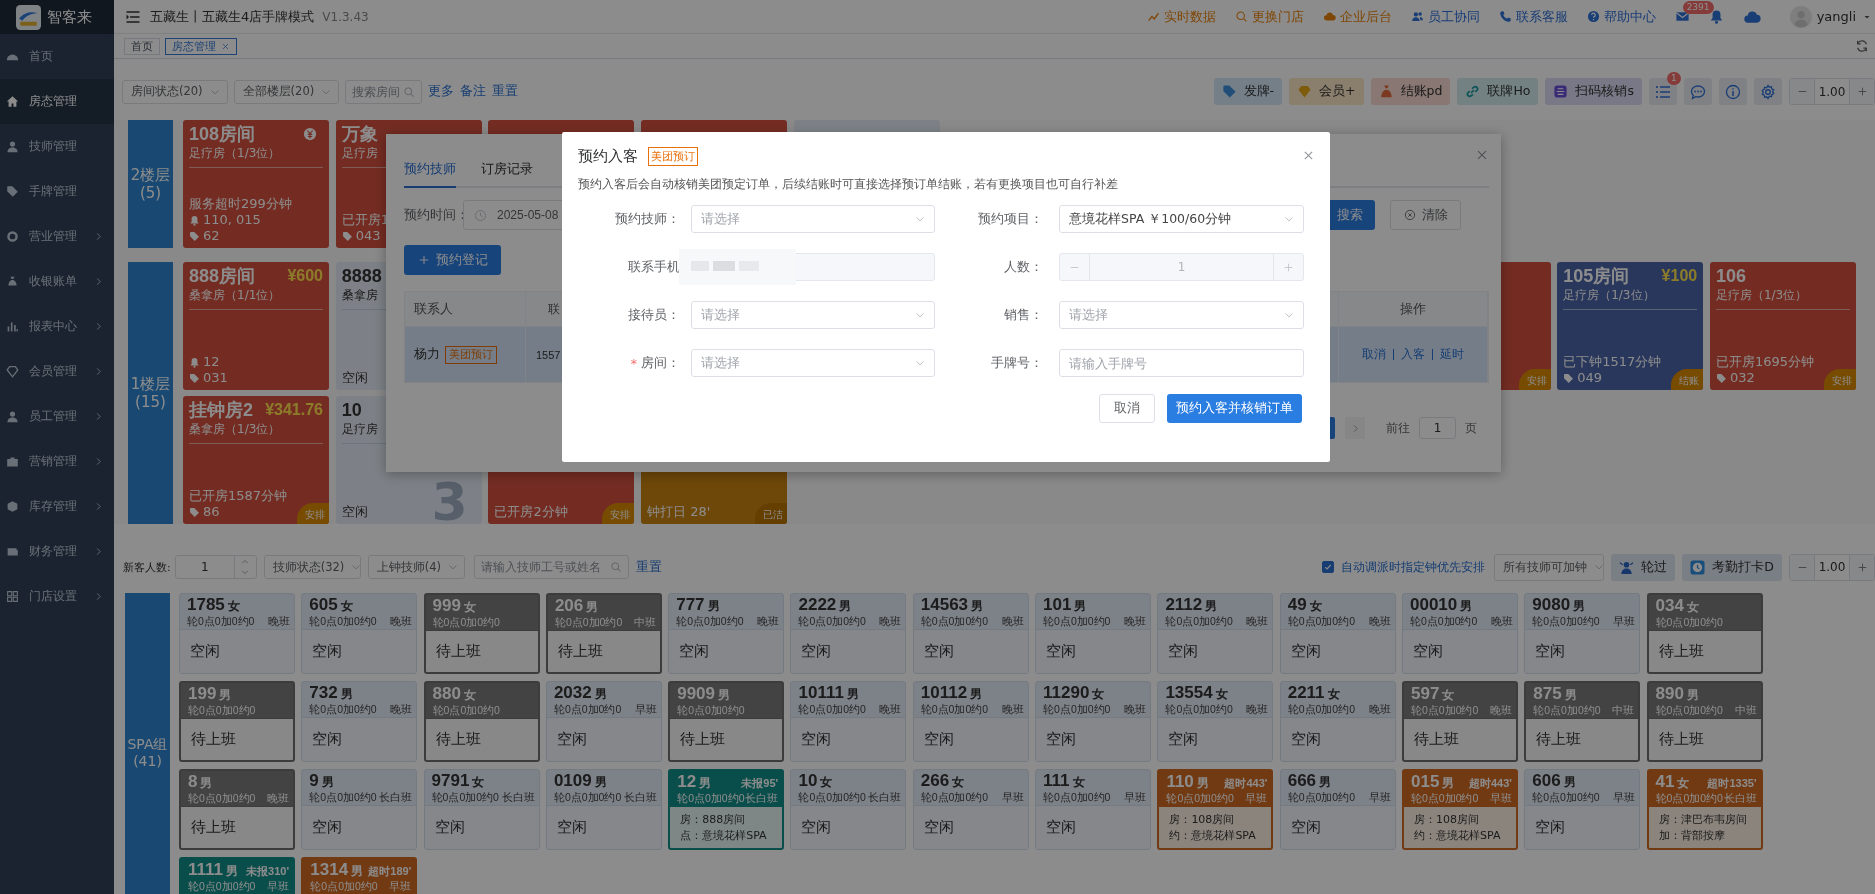 The height and width of the screenshot is (894, 1875). Describe the element at coordinates (1337, 809) in the screenshot. I see `technician-card: 666 男 轮0点0加0约0 早班 空闲` at that location.